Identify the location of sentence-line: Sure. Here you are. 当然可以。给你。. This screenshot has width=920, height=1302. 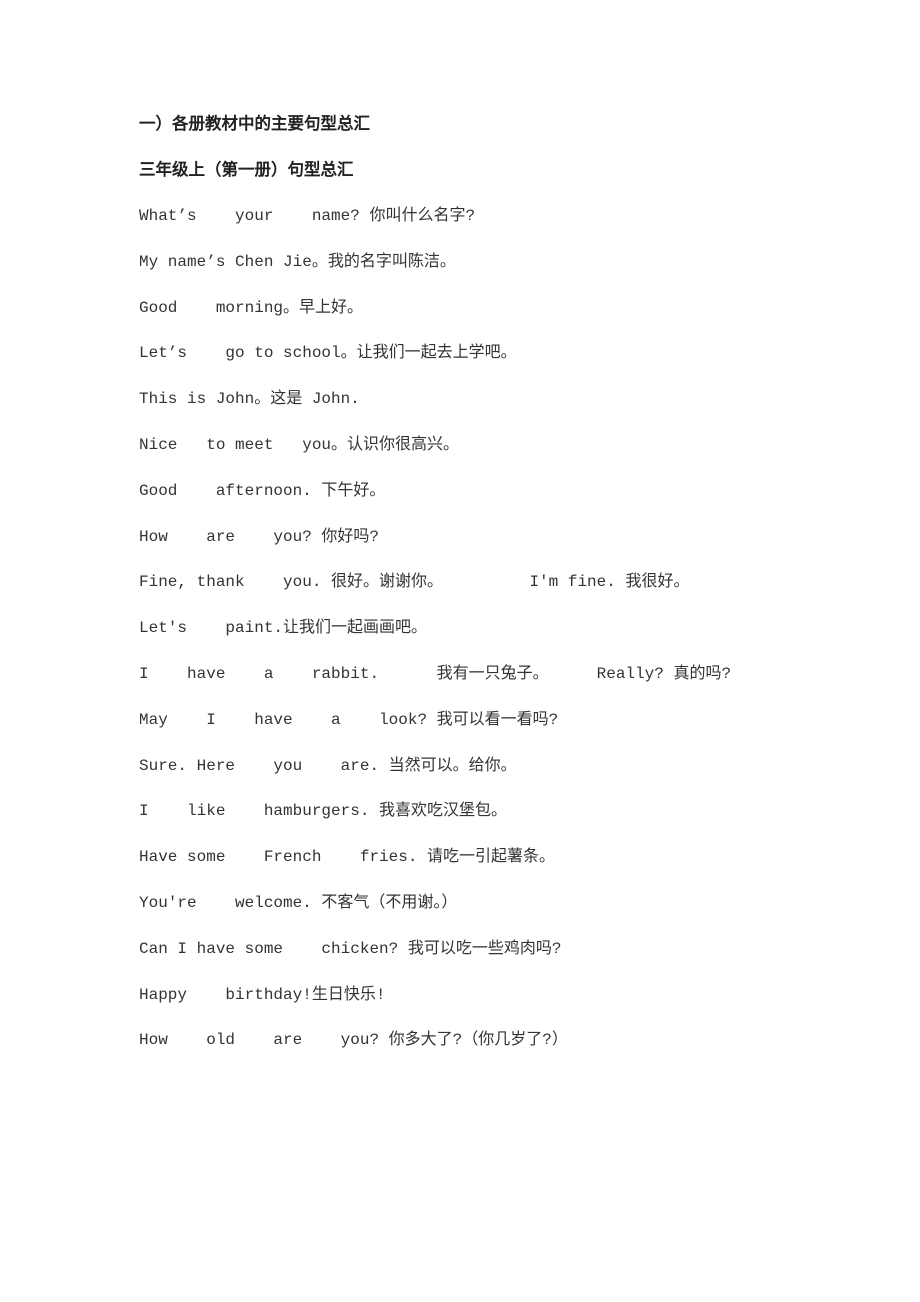
(328, 765).